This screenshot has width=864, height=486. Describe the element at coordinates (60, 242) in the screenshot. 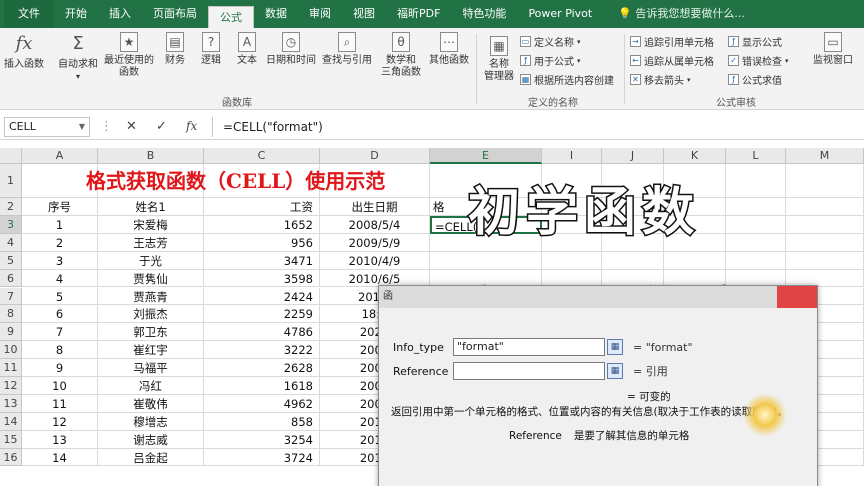

I see `data-cell: 2` at that location.